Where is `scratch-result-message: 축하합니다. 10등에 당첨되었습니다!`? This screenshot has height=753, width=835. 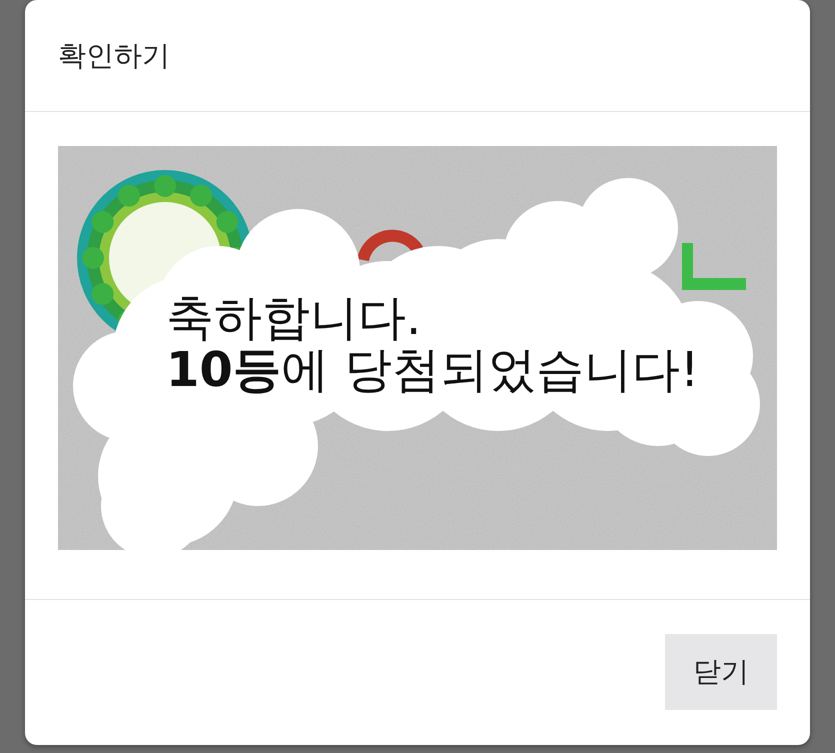 scratch-result-message: 축하합니다. 10등에 당첨되었습니다! is located at coordinates (433, 344).